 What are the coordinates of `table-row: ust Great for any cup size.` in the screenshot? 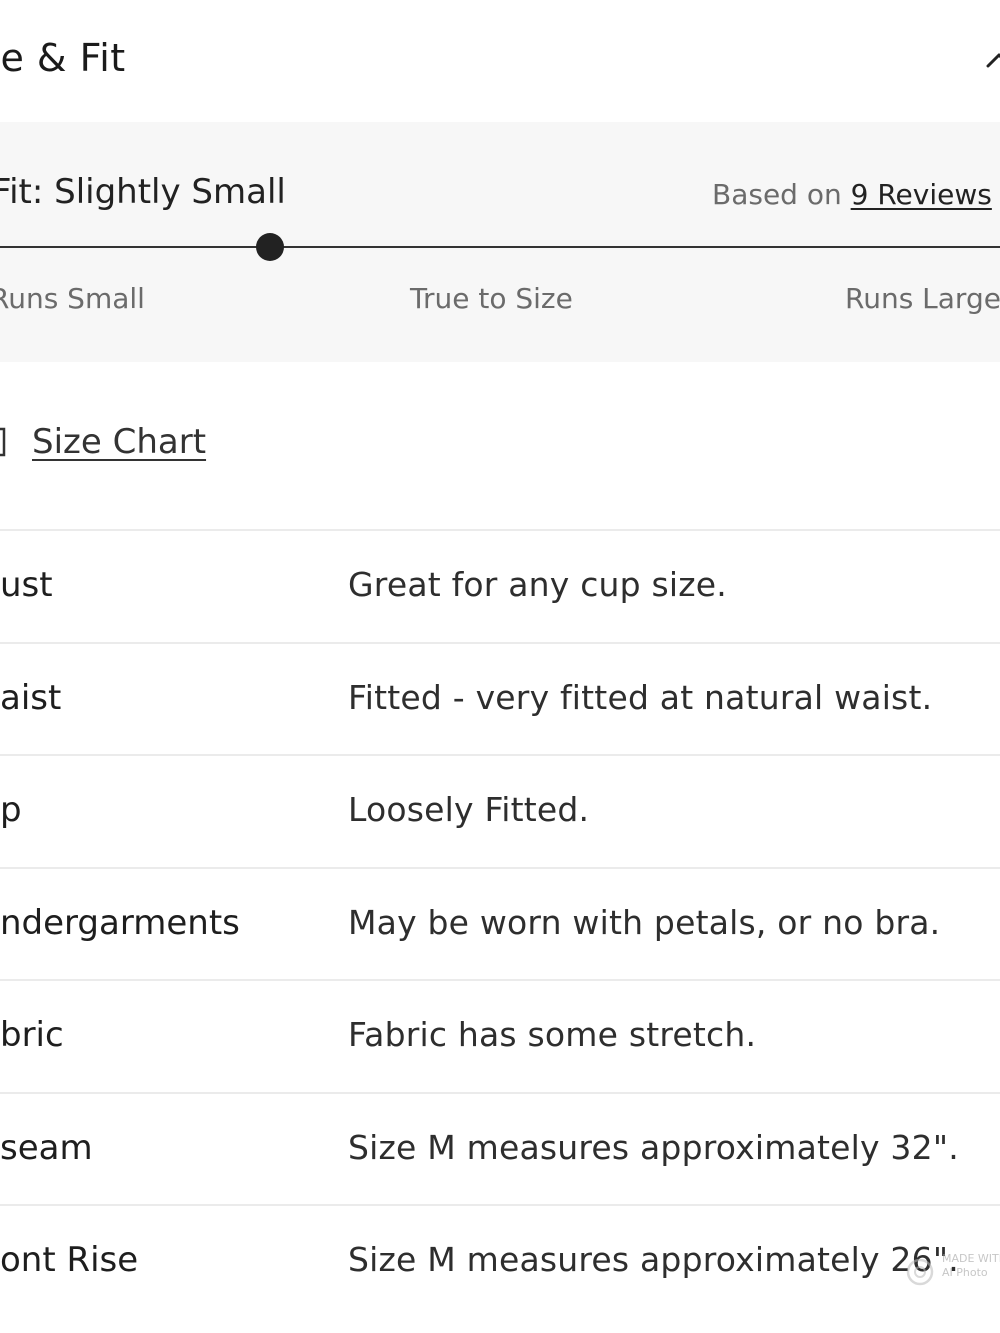 It's located at (500, 585).